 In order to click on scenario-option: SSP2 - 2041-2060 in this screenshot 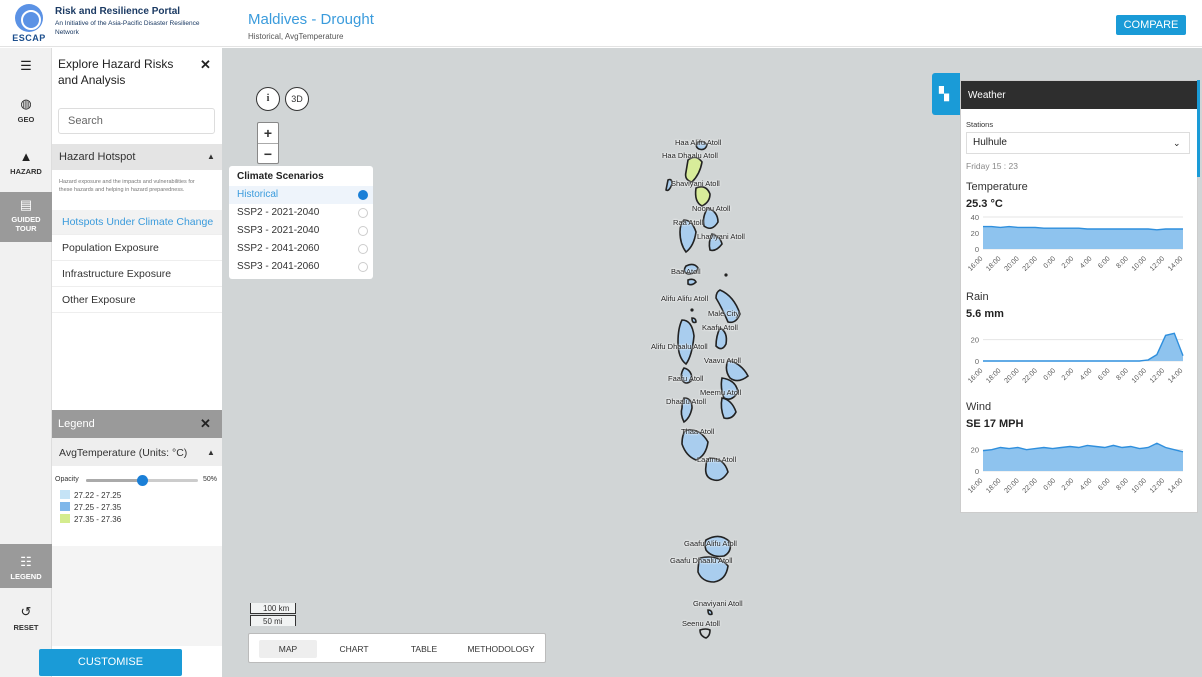, I will do `click(301, 249)`.